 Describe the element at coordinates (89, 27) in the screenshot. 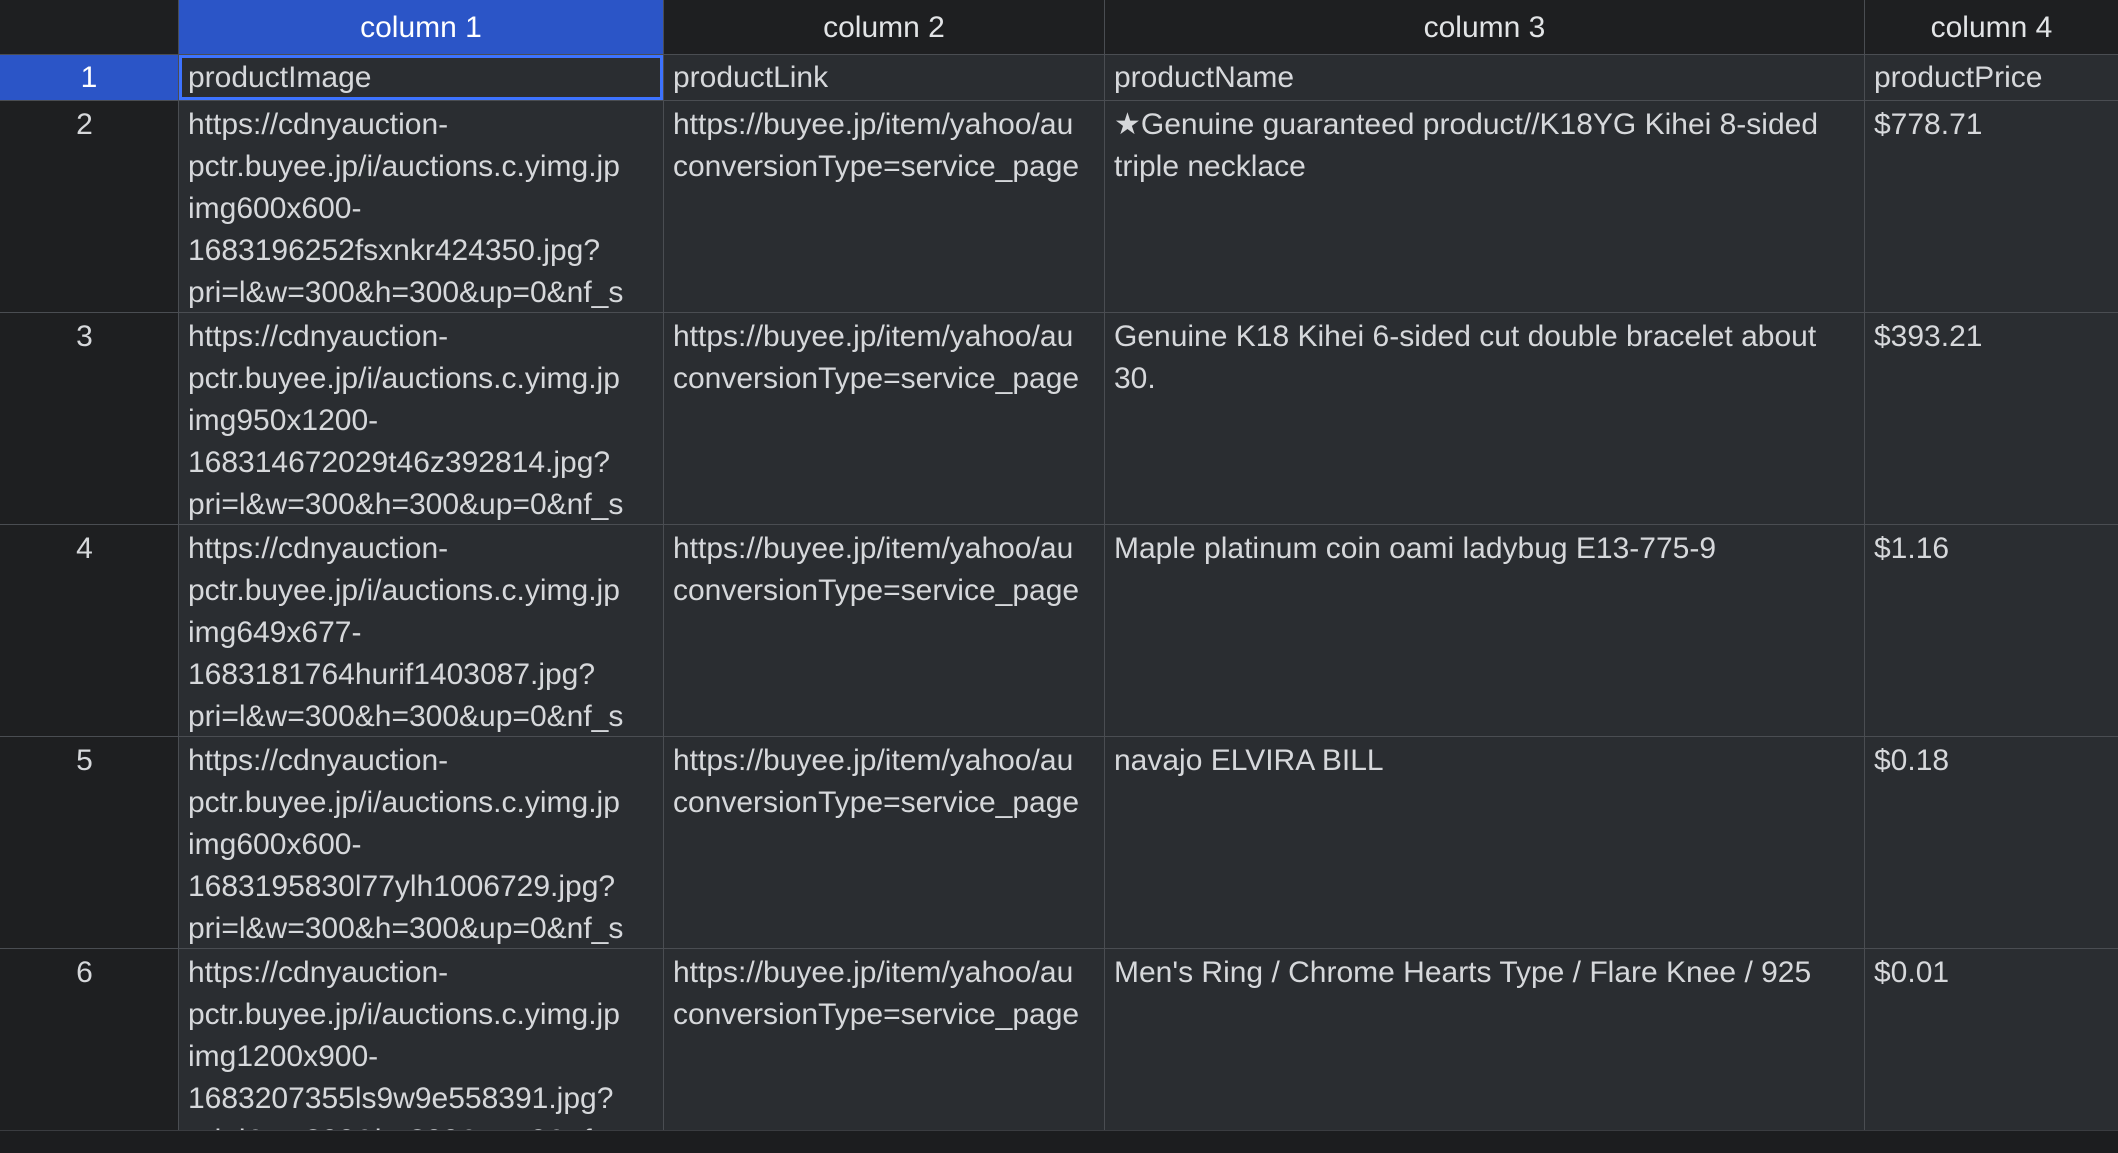

I see `corner-cell` at that location.